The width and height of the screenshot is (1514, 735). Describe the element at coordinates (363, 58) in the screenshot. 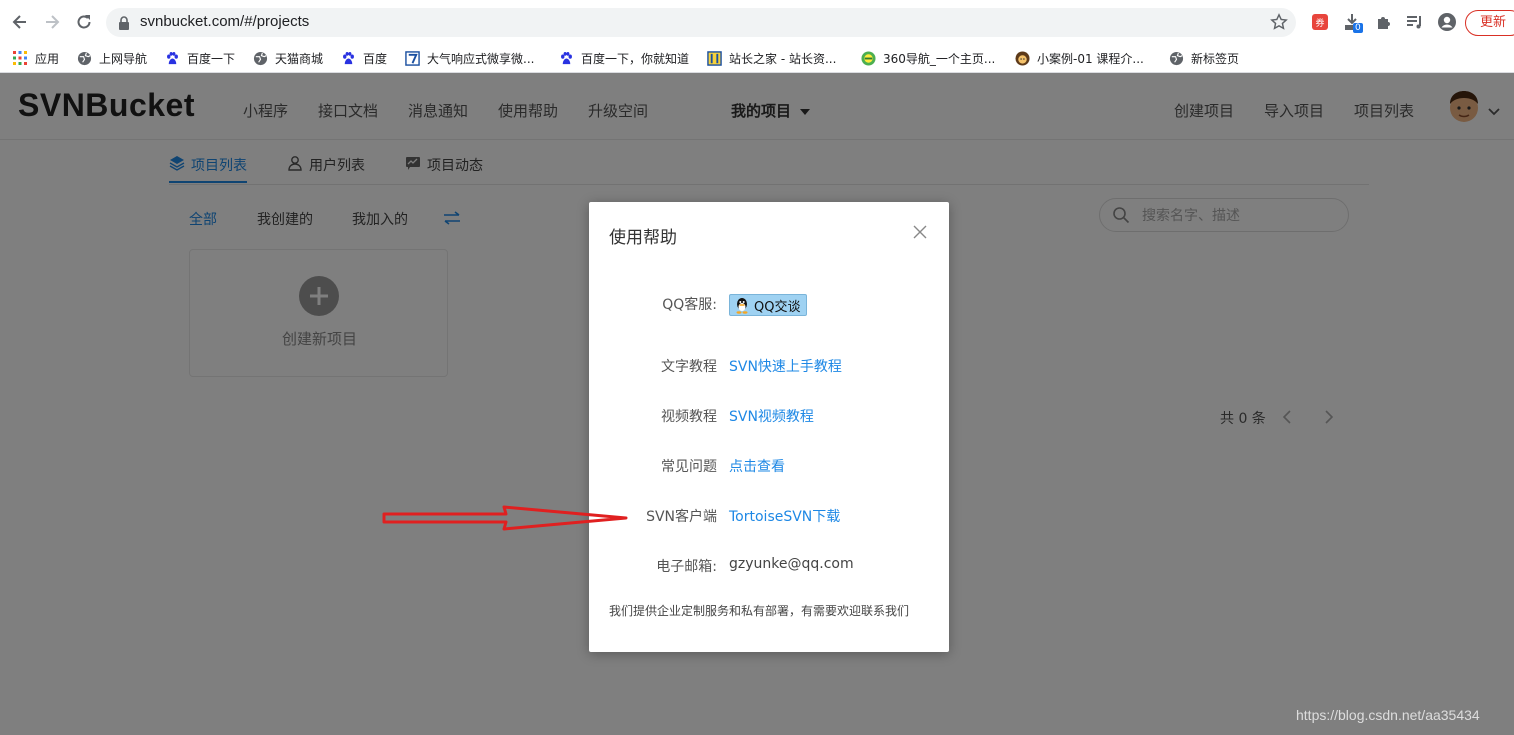

I see `bookmark-item: 百度` at that location.